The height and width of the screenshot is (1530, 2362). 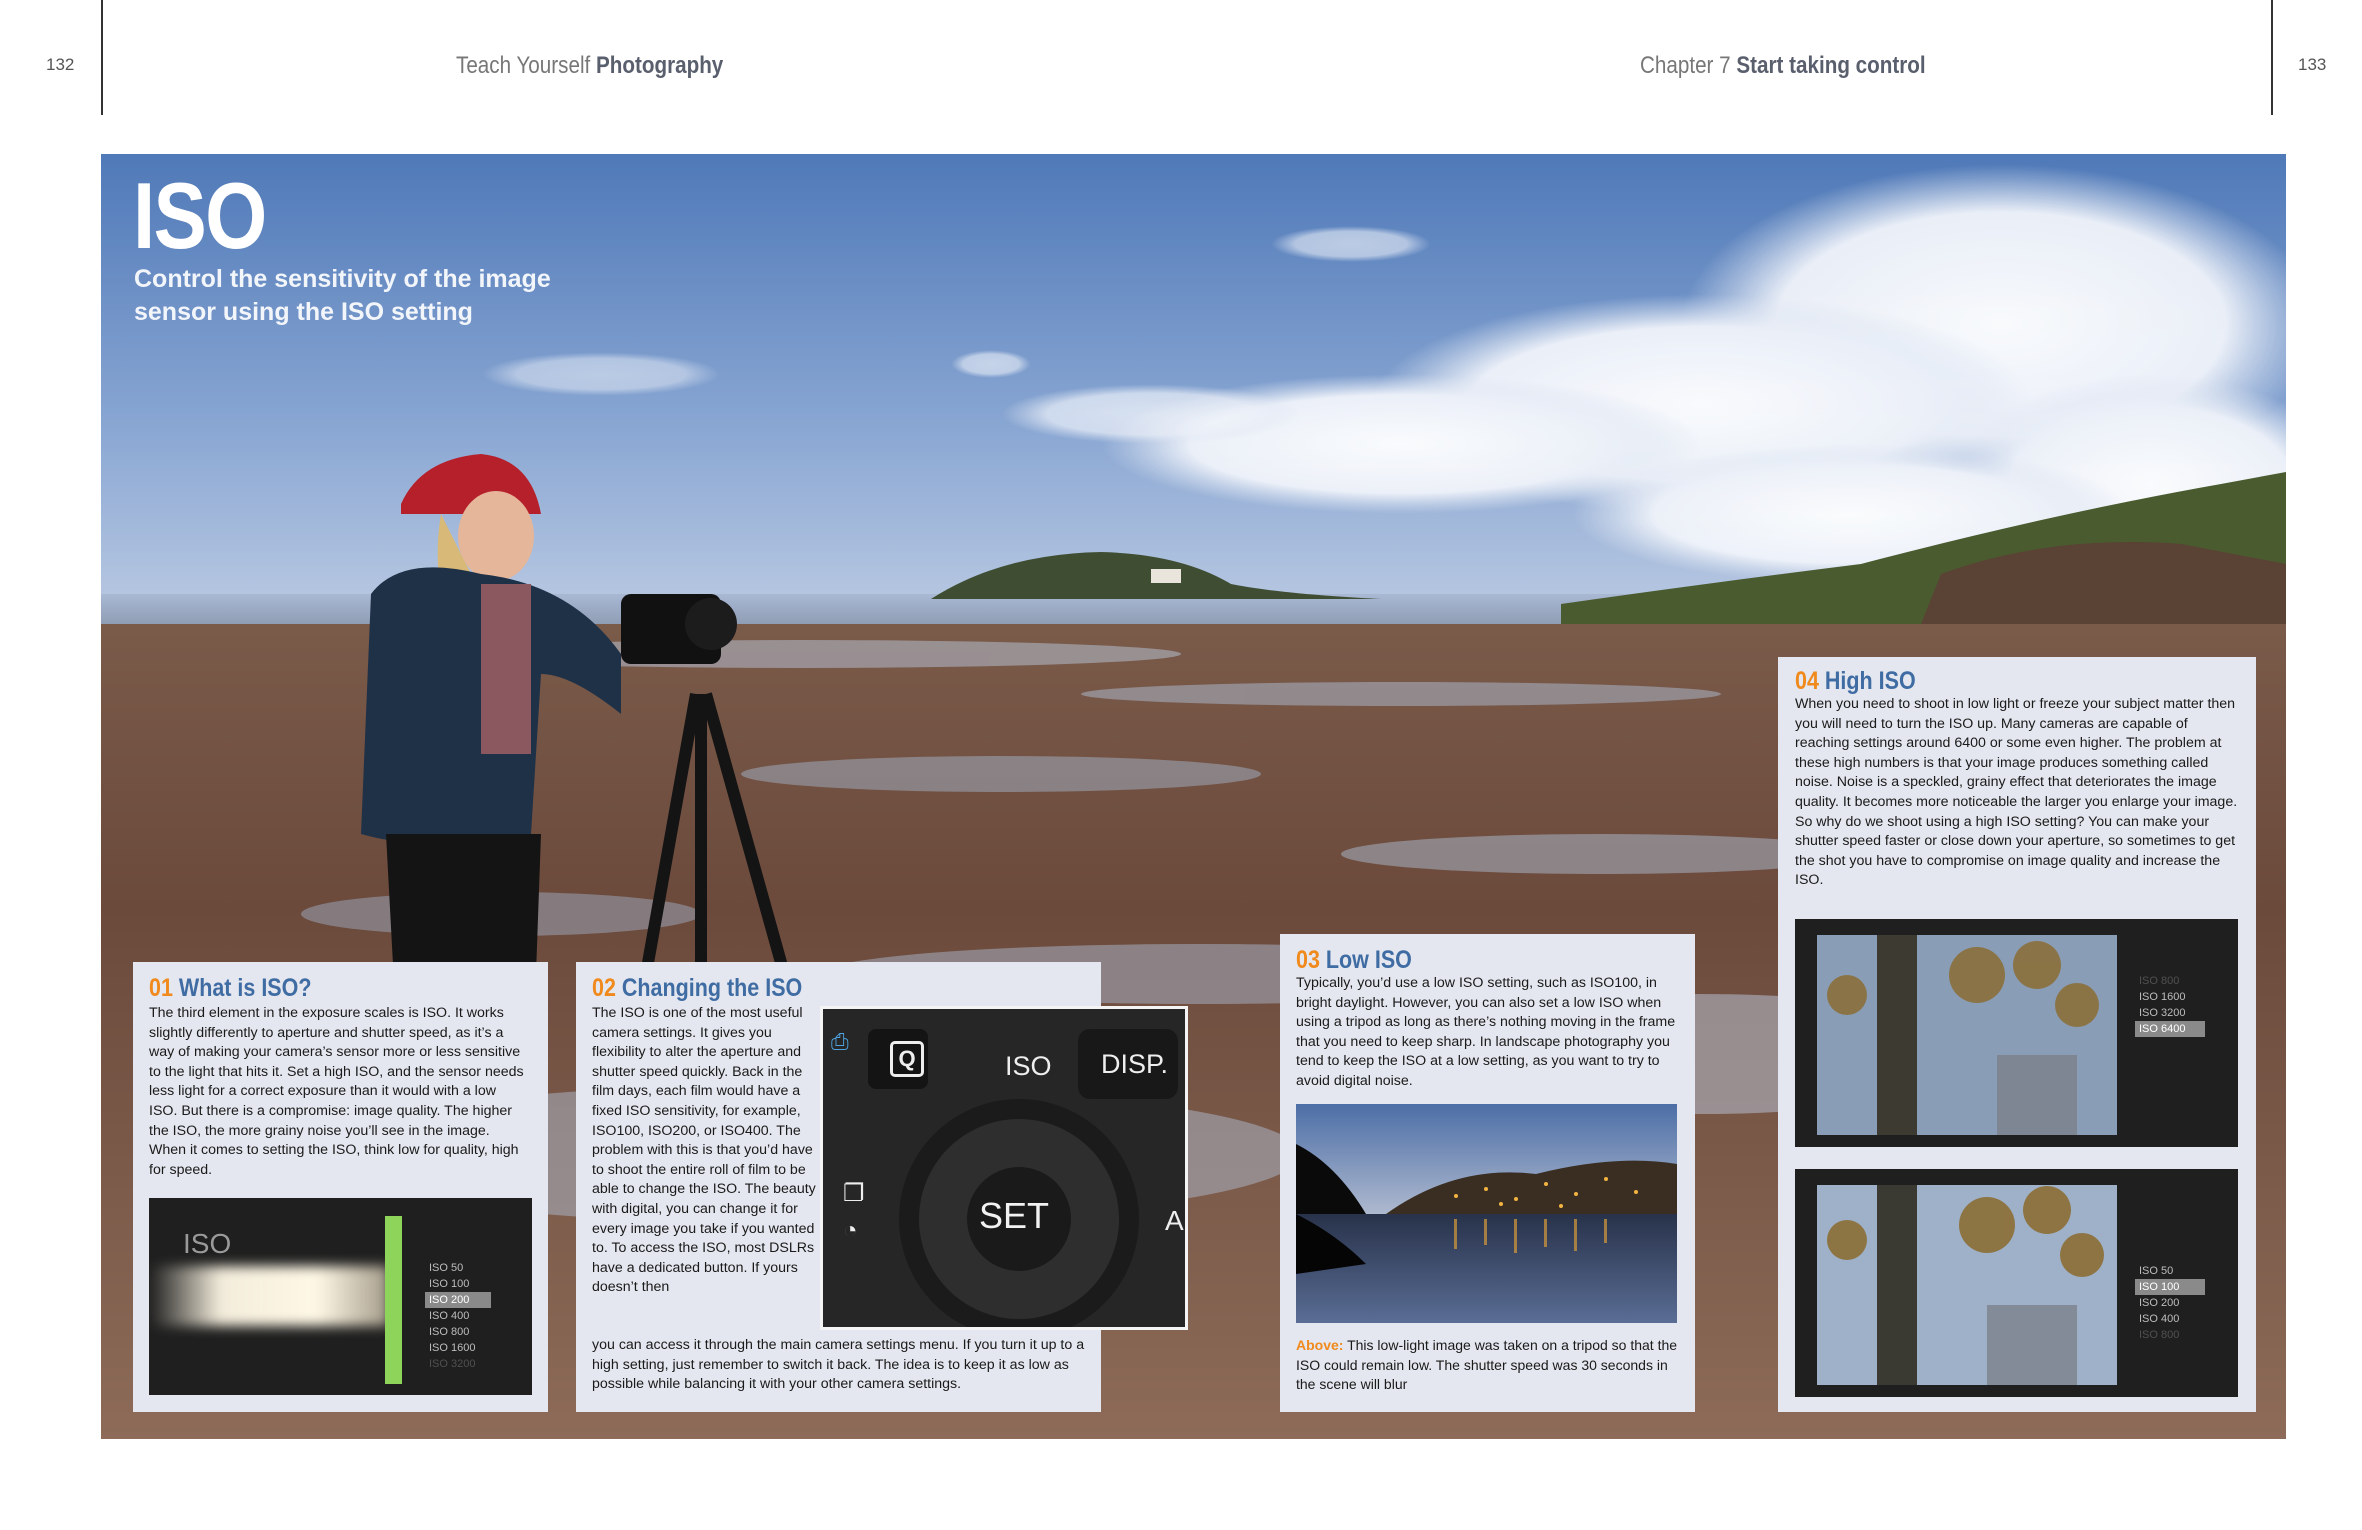 I want to click on iso-level-bar, so click(x=393, y=1300).